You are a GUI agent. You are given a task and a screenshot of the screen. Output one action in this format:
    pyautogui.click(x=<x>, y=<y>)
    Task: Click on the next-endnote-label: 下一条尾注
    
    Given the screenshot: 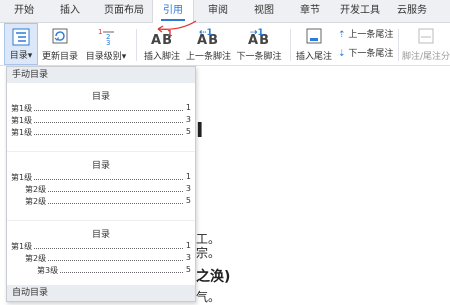 What is the action you would take?
    pyautogui.click(x=371, y=54)
    